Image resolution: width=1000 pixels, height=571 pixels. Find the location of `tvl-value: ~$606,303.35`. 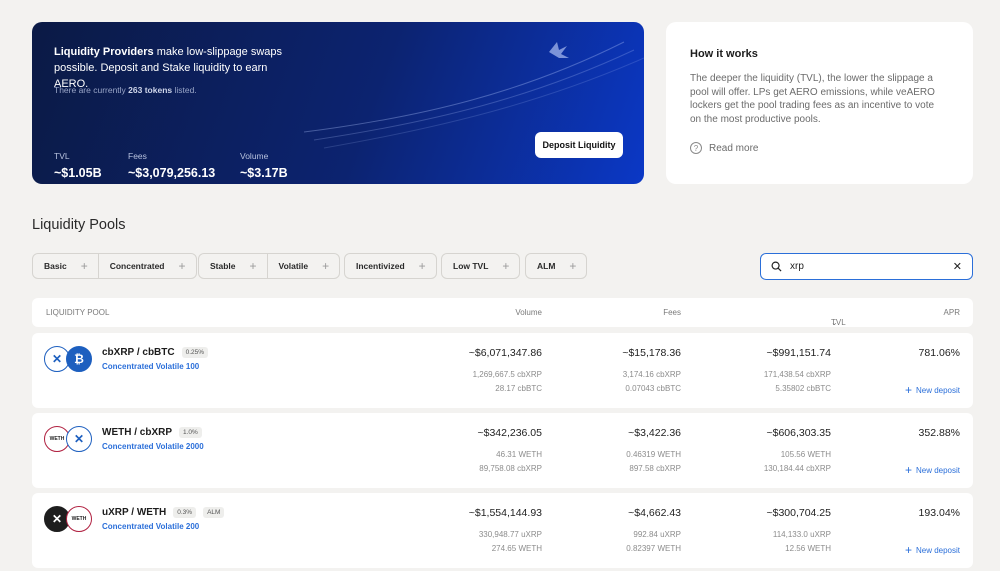

tvl-value: ~$606,303.35 is located at coordinates (798, 433).